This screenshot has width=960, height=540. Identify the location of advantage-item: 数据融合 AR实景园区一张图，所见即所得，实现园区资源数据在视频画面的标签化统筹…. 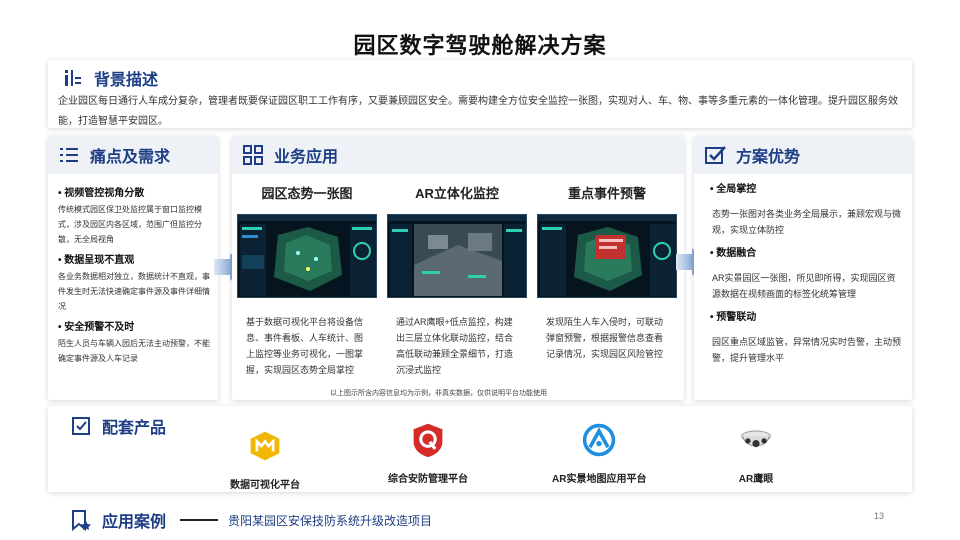
(806, 274).